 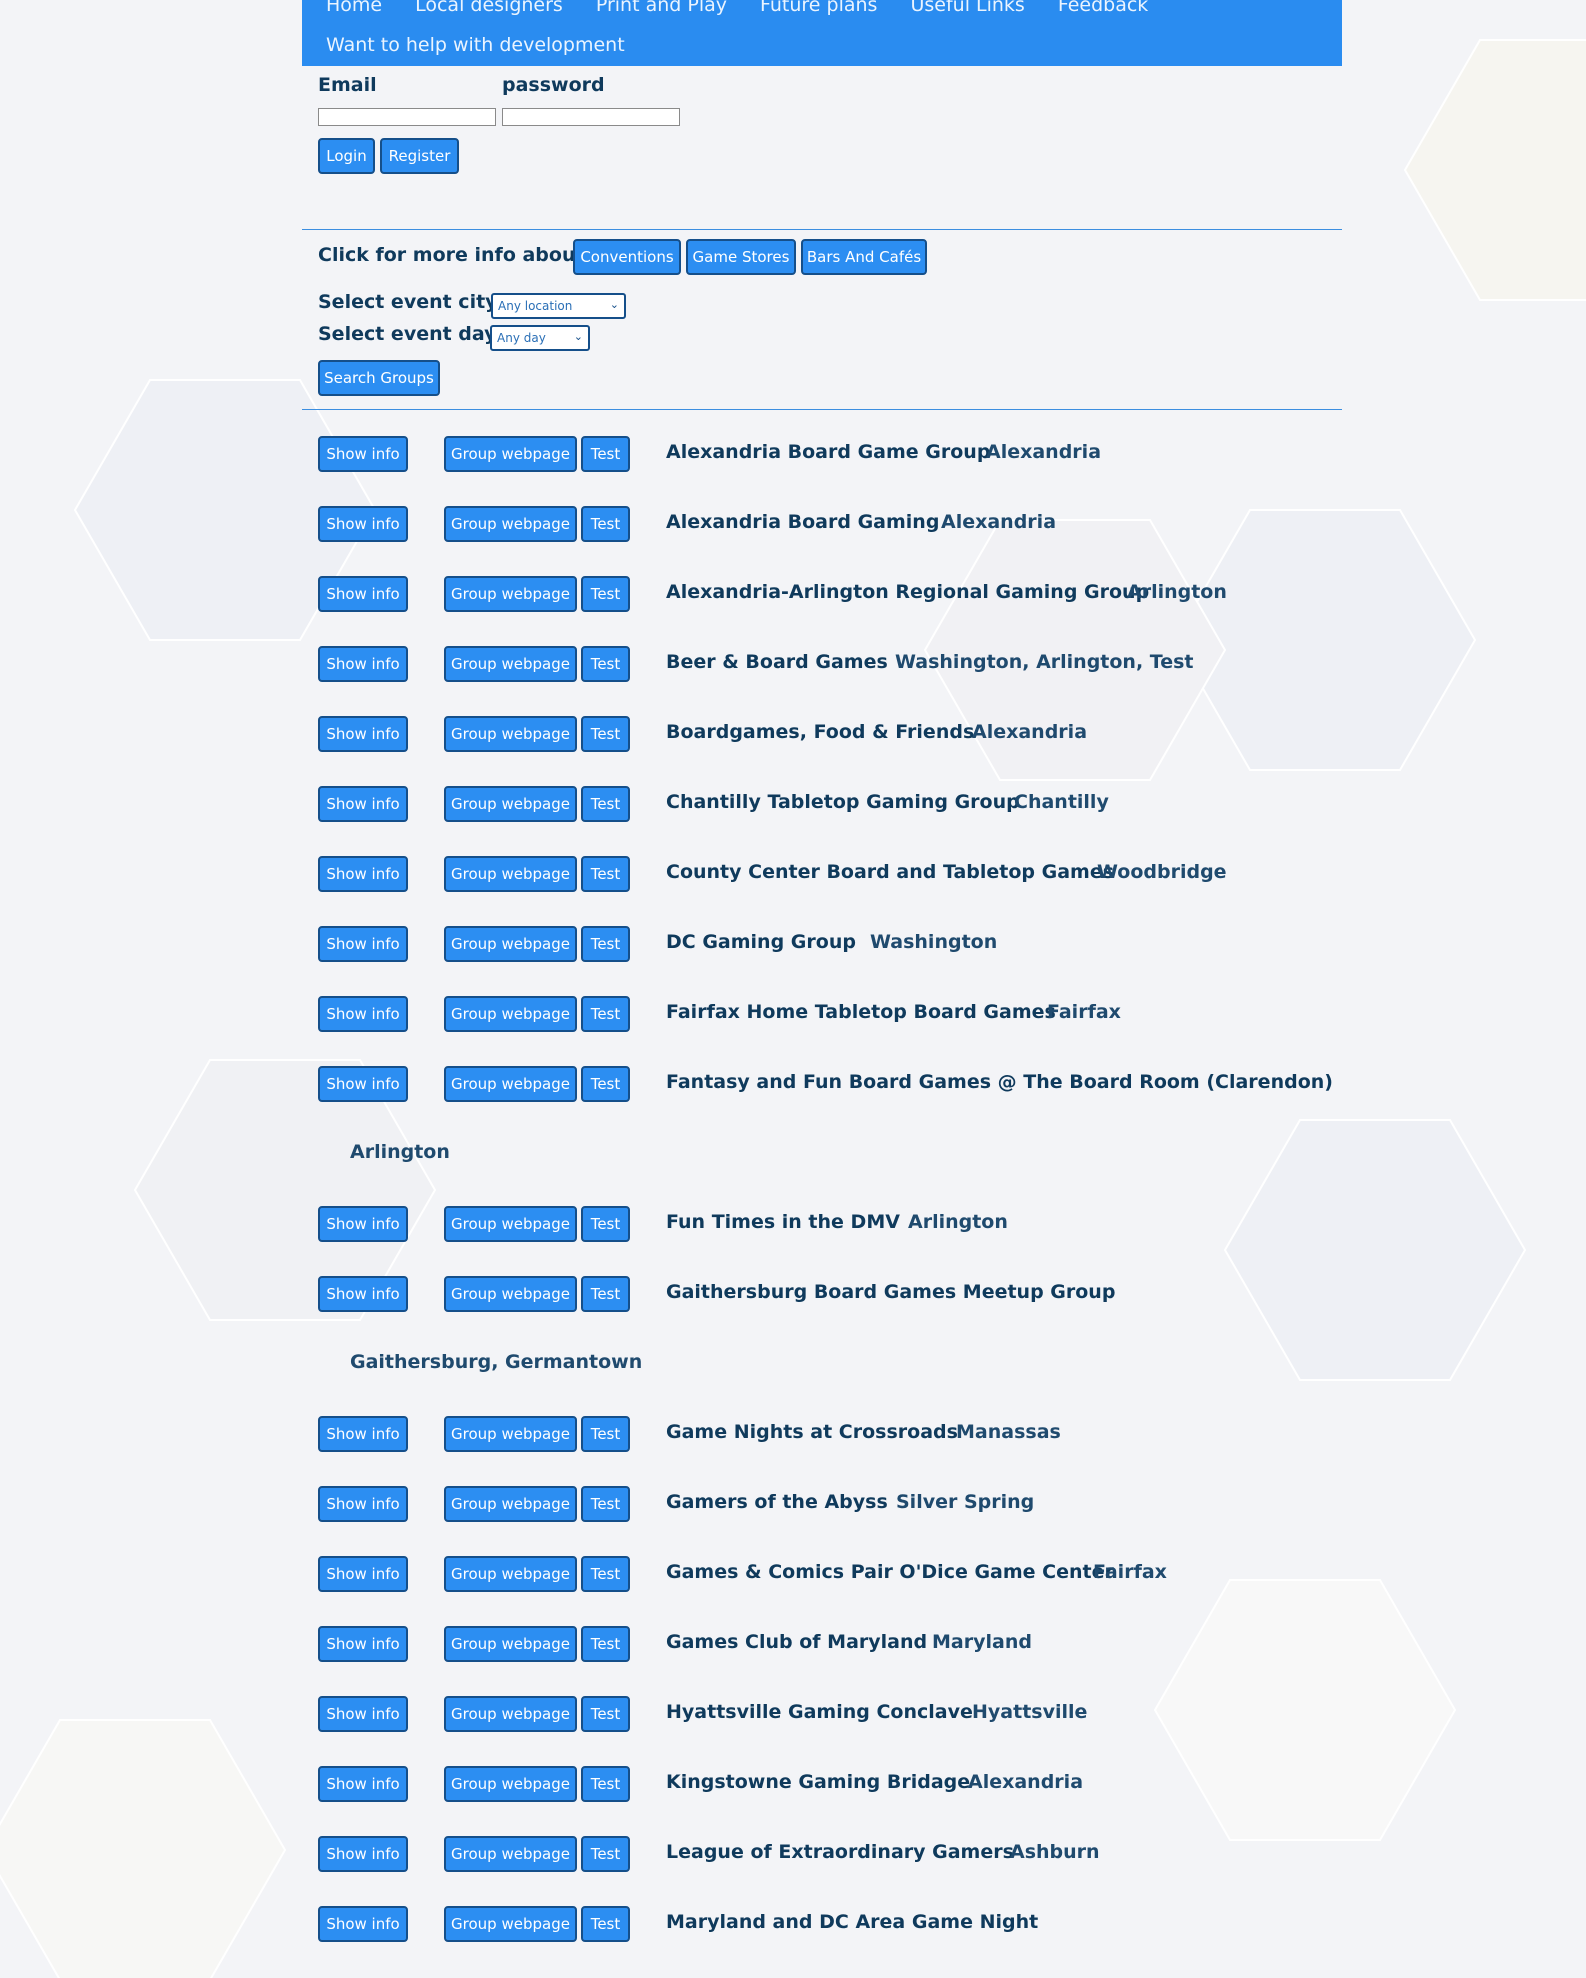 I want to click on password-field, so click(x=591, y=117).